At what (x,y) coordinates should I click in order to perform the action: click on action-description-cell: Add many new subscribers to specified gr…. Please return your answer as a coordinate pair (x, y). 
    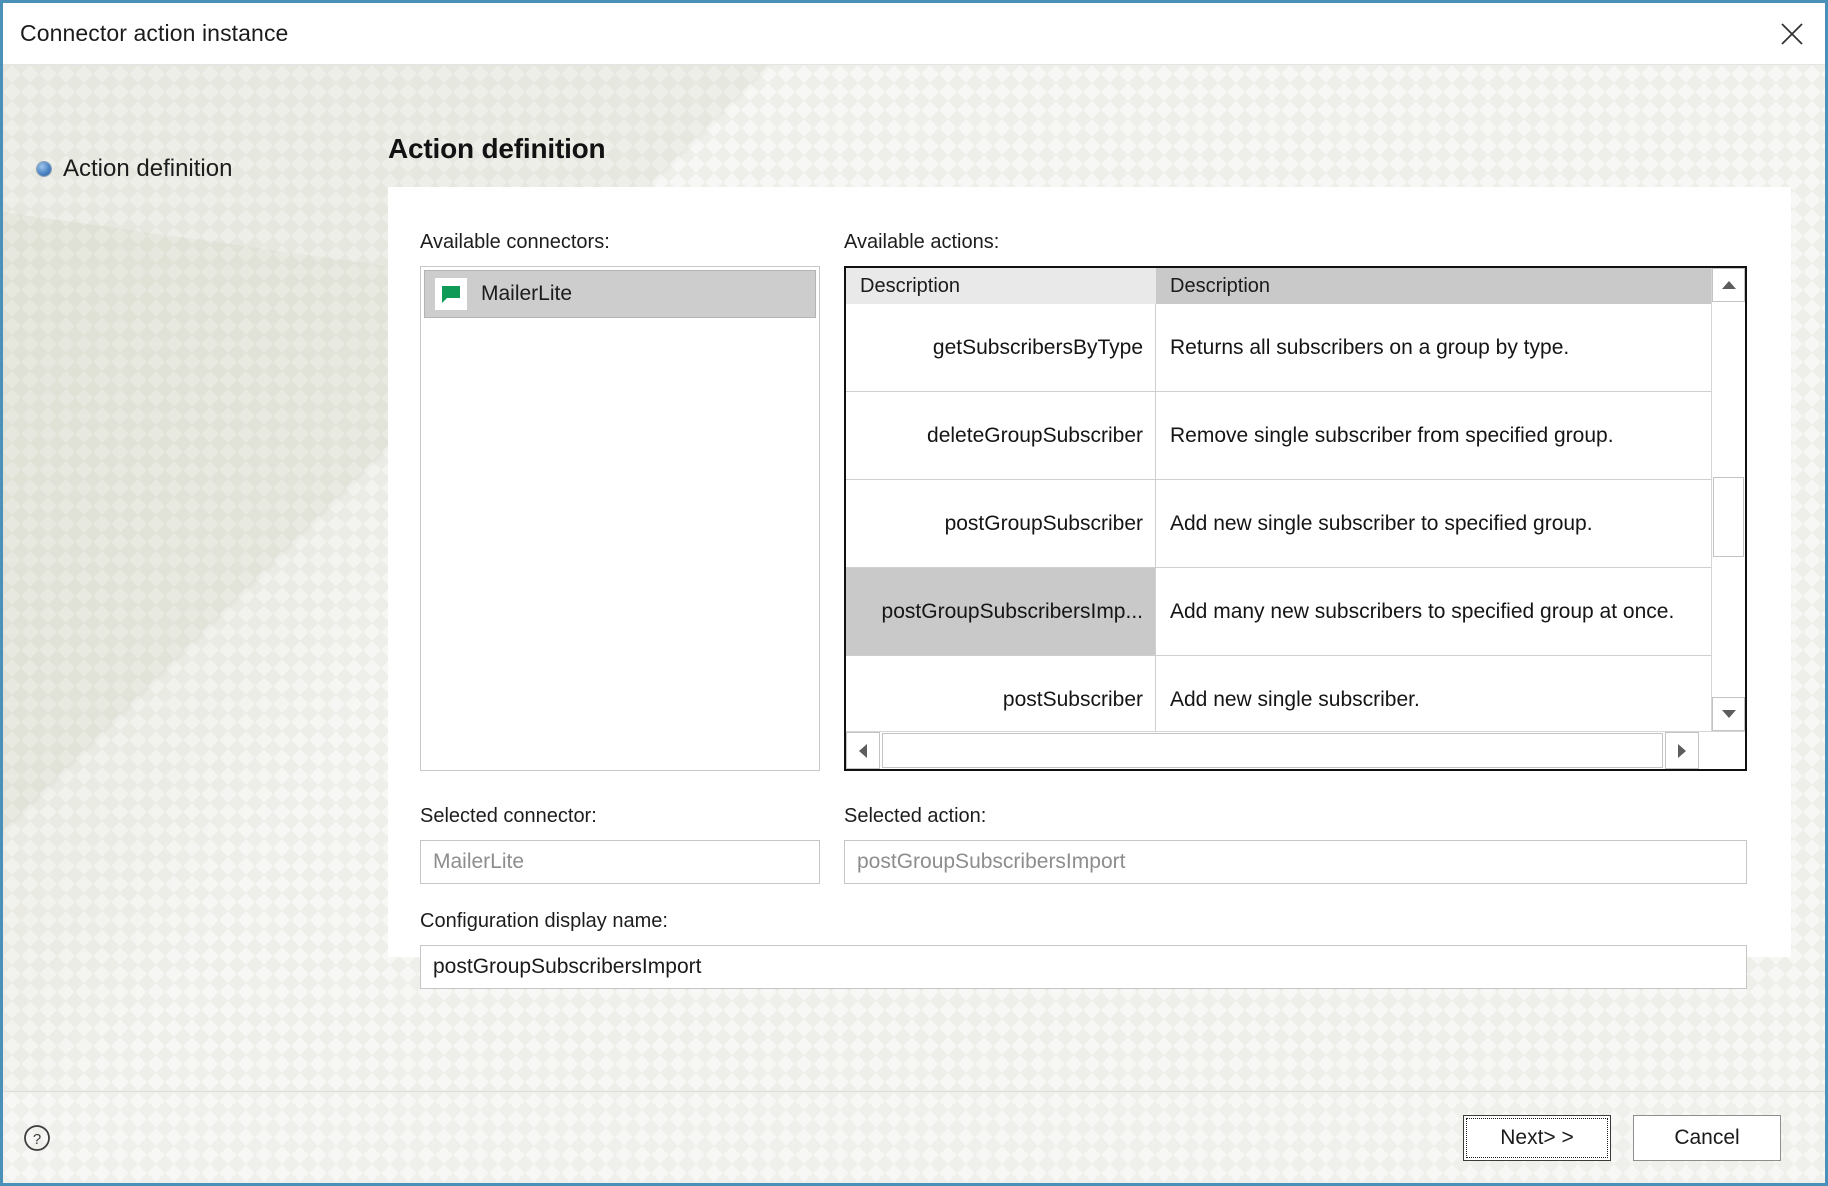
    Looking at the image, I should click on (1433, 611).